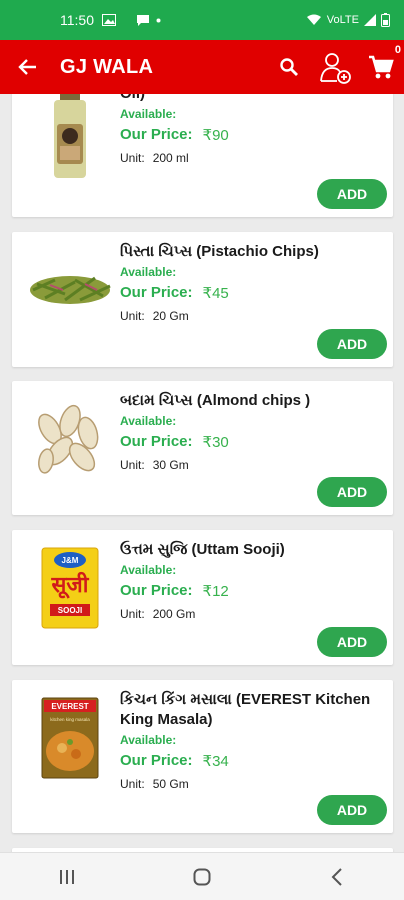 The height and width of the screenshot is (900, 404). Describe the element at coordinates (385, 20) in the screenshot. I see `battery-icon` at that location.